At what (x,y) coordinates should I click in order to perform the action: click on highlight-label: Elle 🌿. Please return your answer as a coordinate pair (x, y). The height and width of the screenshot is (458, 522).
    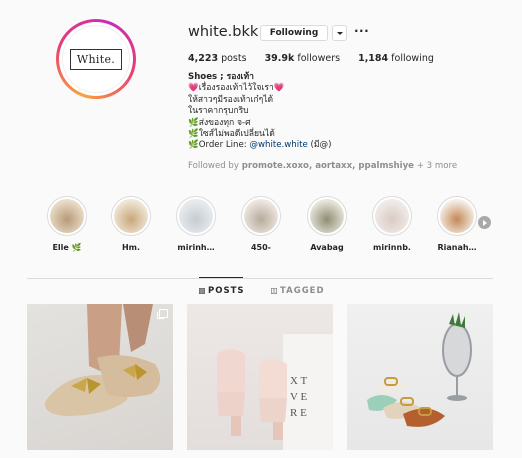
    Looking at the image, I should click on (67, 247).